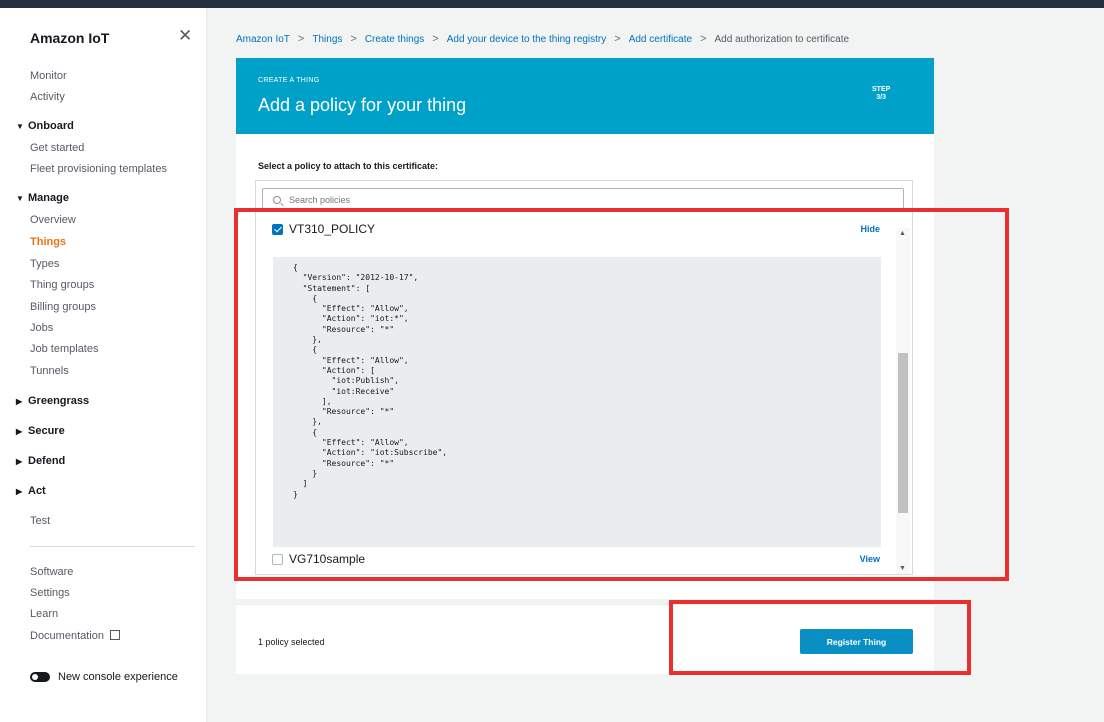  What do you see at coordinates (327, 39) in the screenshot?
I see `breadcrumb-things: Things` at bounding box center [327, 39].